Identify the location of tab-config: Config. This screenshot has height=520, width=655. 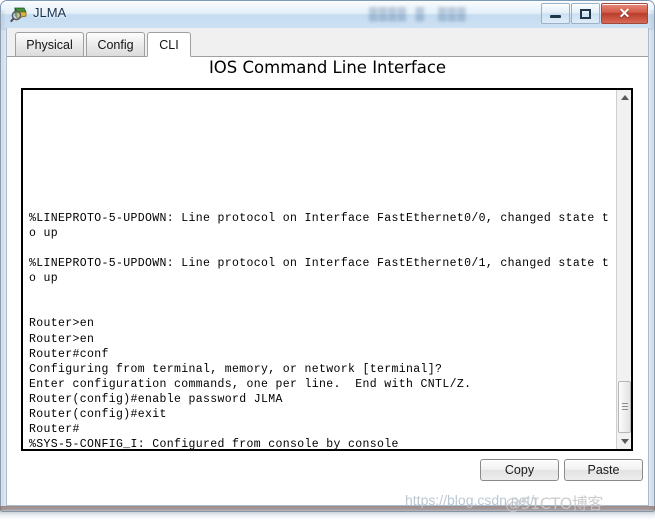
(115, 44).